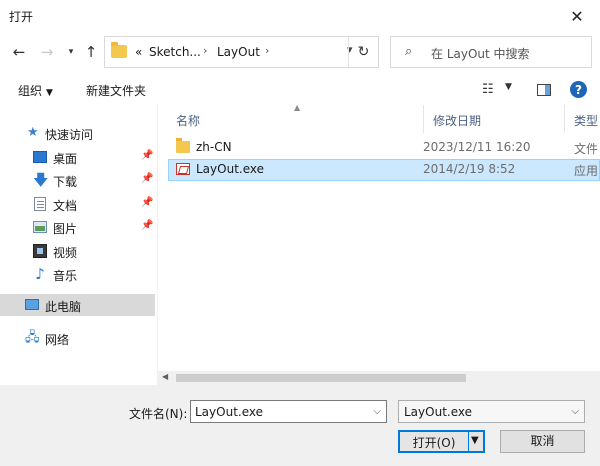 The width and height of the screenshot is (600, 466). I want to click on split-divider, so click(468, 441).